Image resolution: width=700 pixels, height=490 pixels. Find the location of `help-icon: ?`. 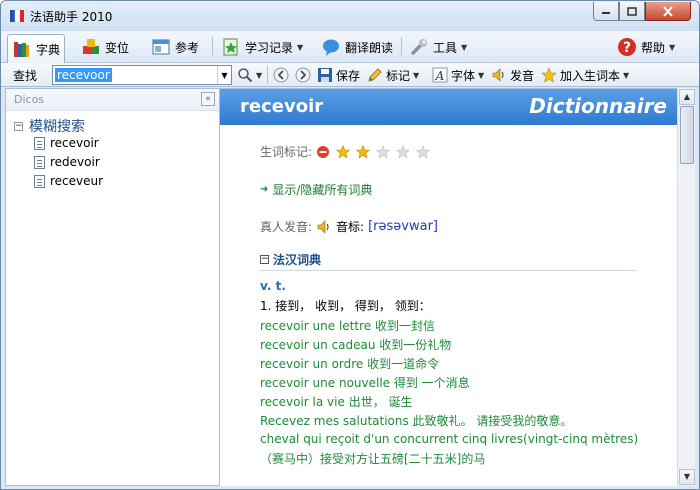

help-icon: ? is located at coordinates (627, 47).